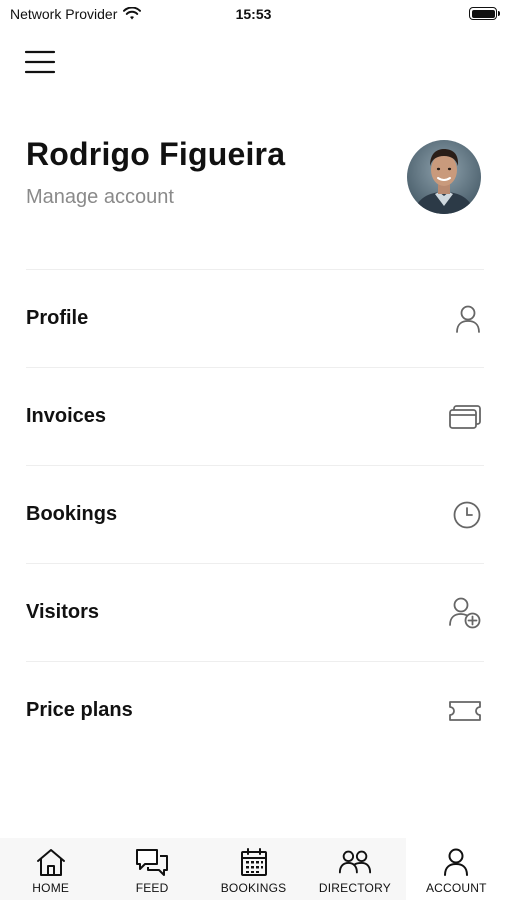  Describe the element at coordinates (255, 318) in the screenshot. I see `menu-item-profile: Profile` at that location.